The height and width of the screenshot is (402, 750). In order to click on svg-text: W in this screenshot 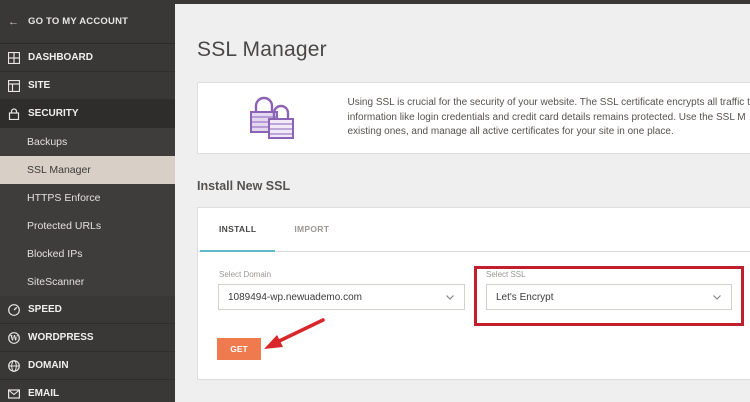, I will do `click(13, 337)`.